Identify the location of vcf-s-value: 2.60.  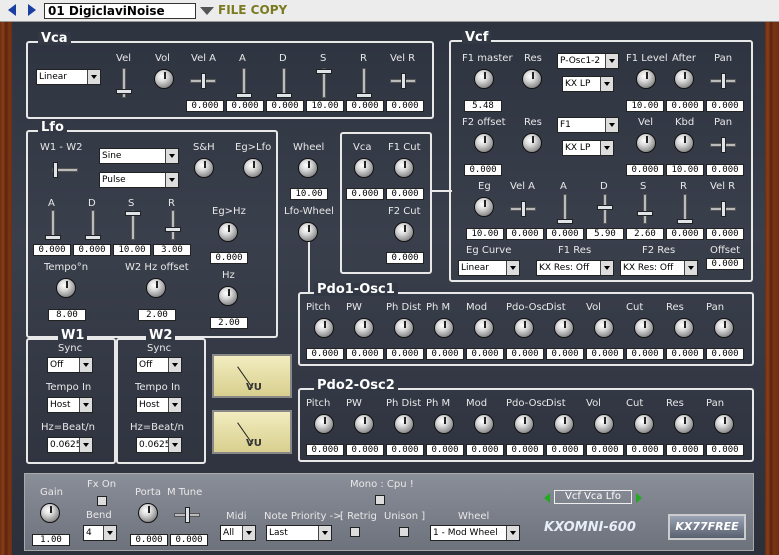
(645, 234).